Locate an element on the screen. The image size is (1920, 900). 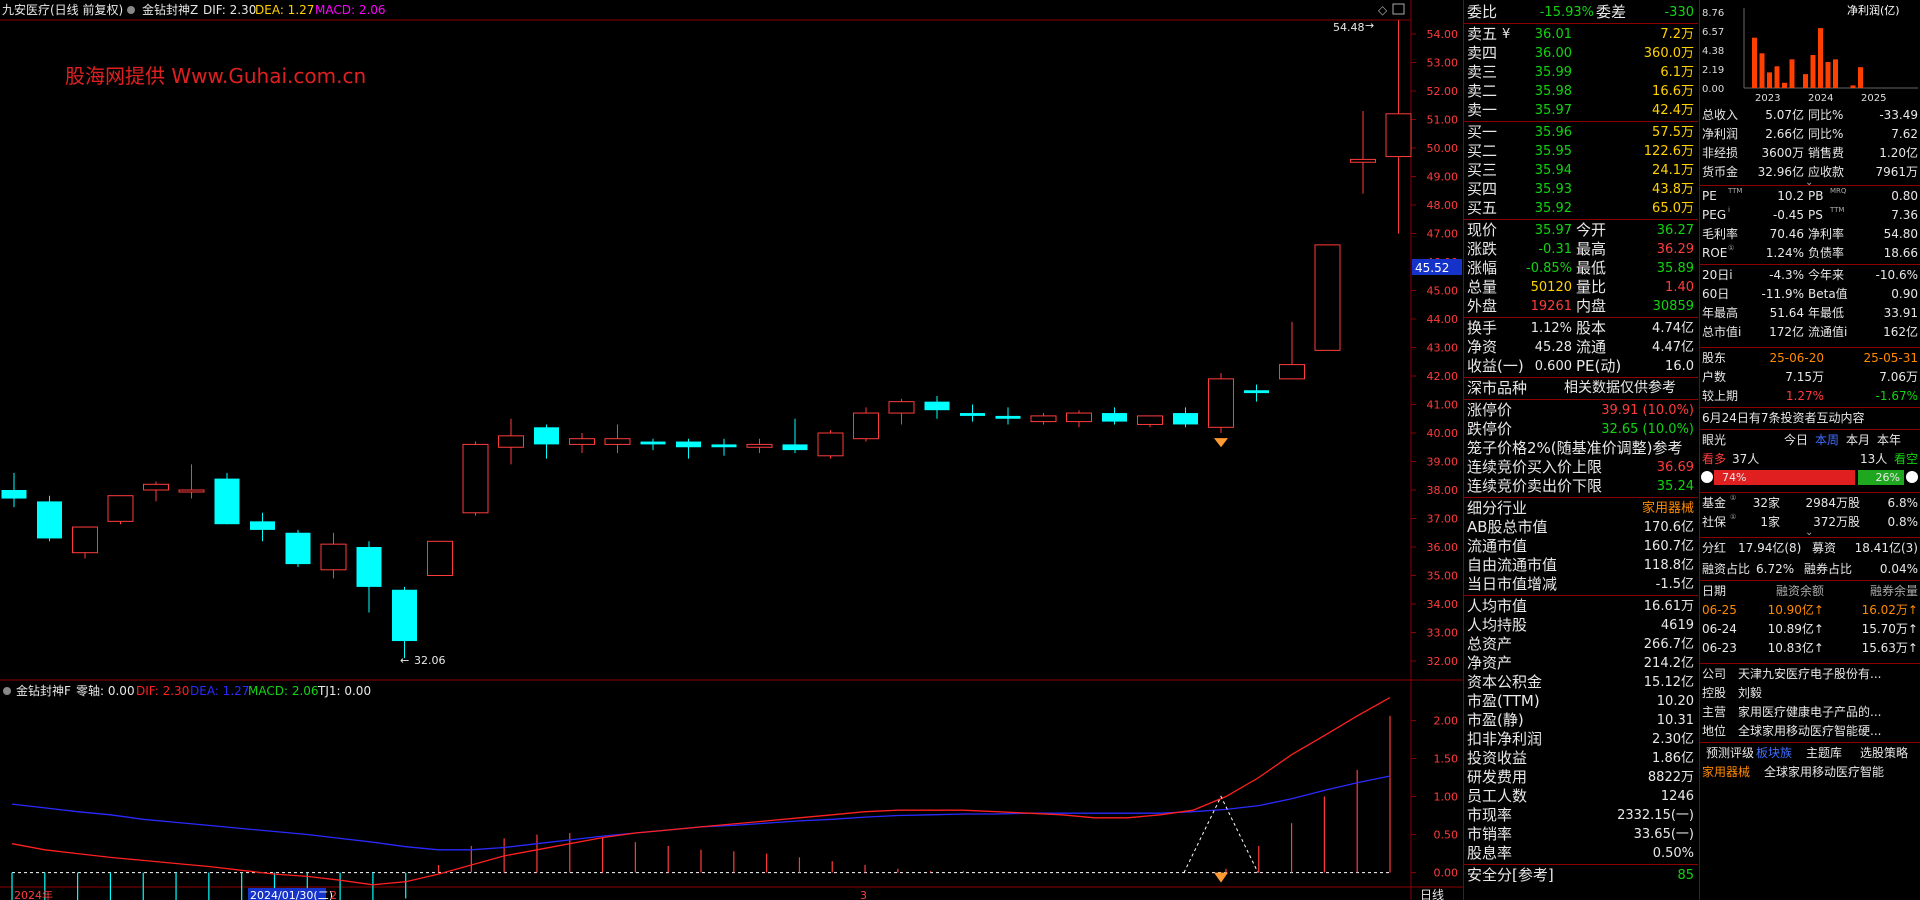
fundamental-label: 人均市值 is located at coordinates (1497, 606).